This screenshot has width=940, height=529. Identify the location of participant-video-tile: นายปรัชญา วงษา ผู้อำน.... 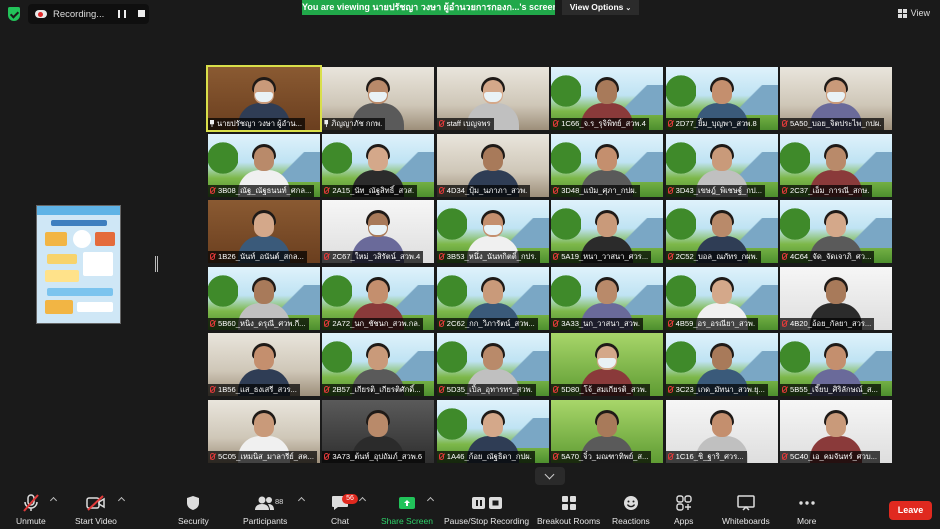
(264, 98).